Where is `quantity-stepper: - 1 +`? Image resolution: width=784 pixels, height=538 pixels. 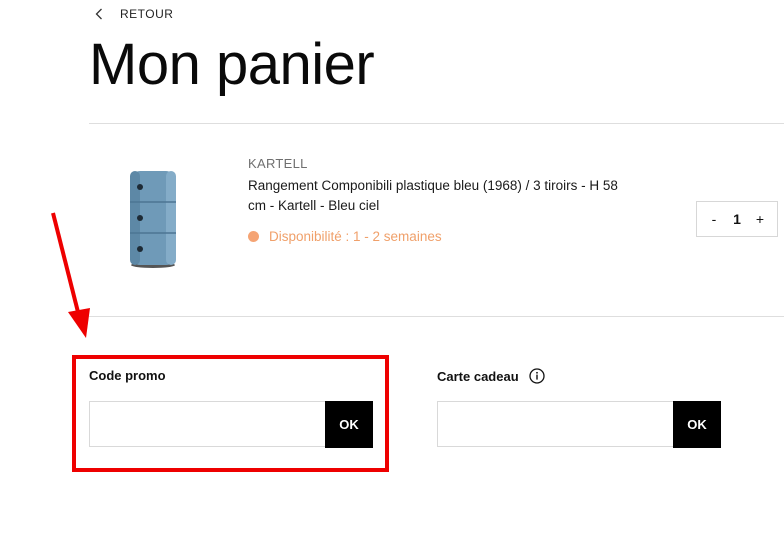 quantity-stepper: - 1 + is located at coordinates (737, 219).